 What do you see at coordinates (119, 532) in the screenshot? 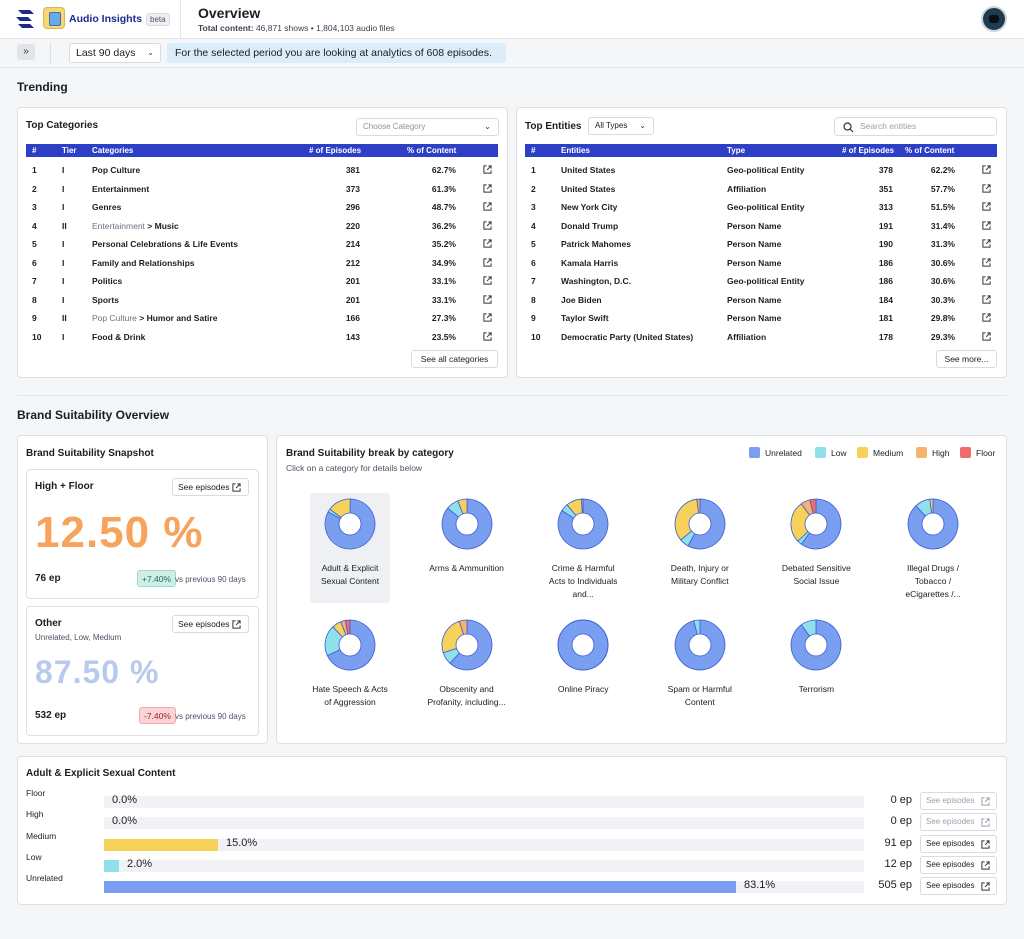
I see `high-floor-percentage: 12.50 %` at bounding box center [119, 532].